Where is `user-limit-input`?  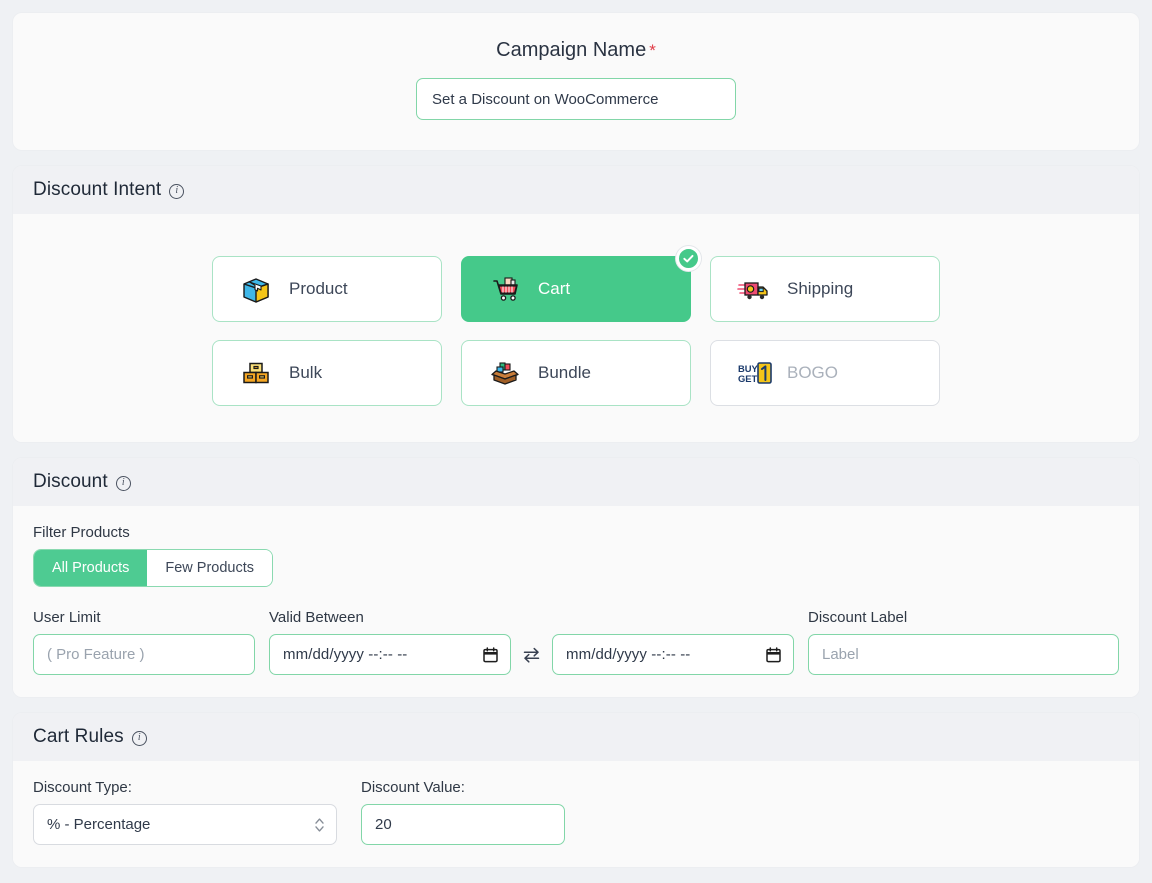 user-limit-input is located at coordinates (144, 654).